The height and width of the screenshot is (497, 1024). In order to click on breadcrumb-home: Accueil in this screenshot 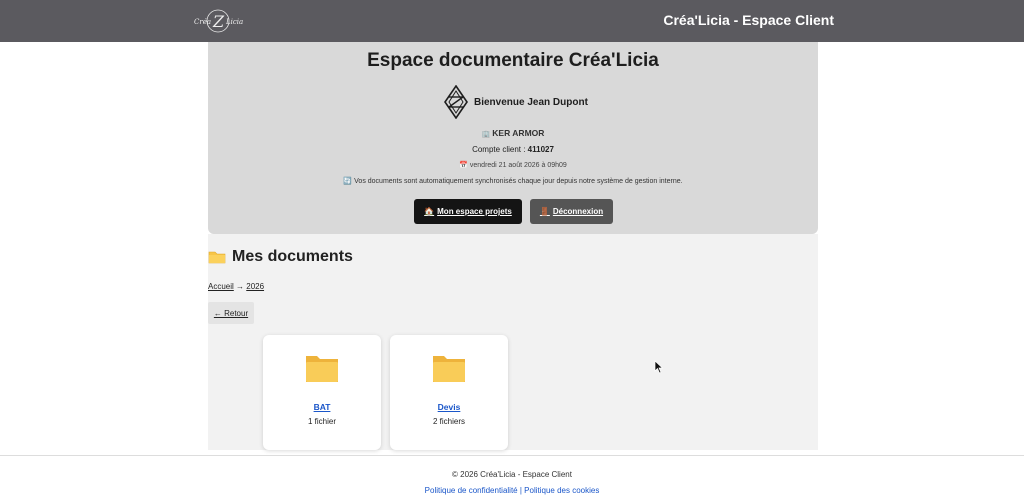, I will do `click(221, 286)`.